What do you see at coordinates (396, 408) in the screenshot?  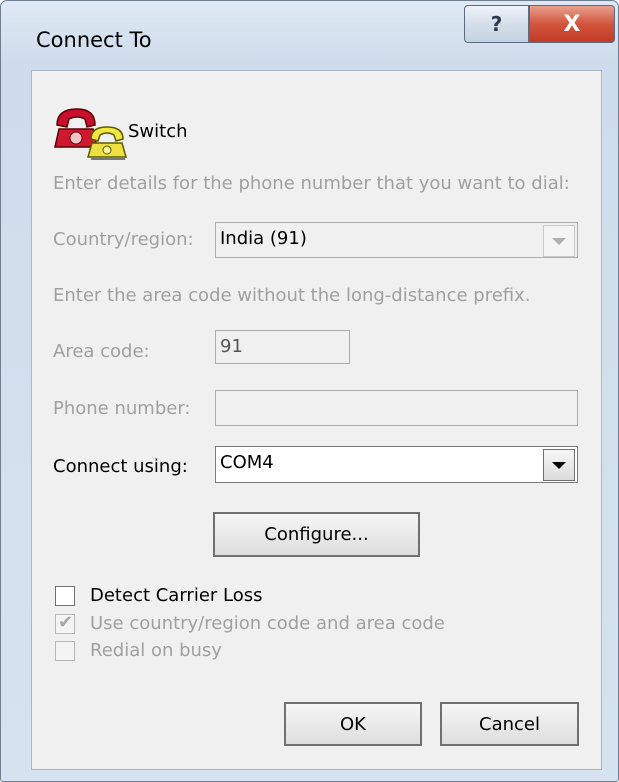 I see `phone-number-field` at bounding box center [396, 408].